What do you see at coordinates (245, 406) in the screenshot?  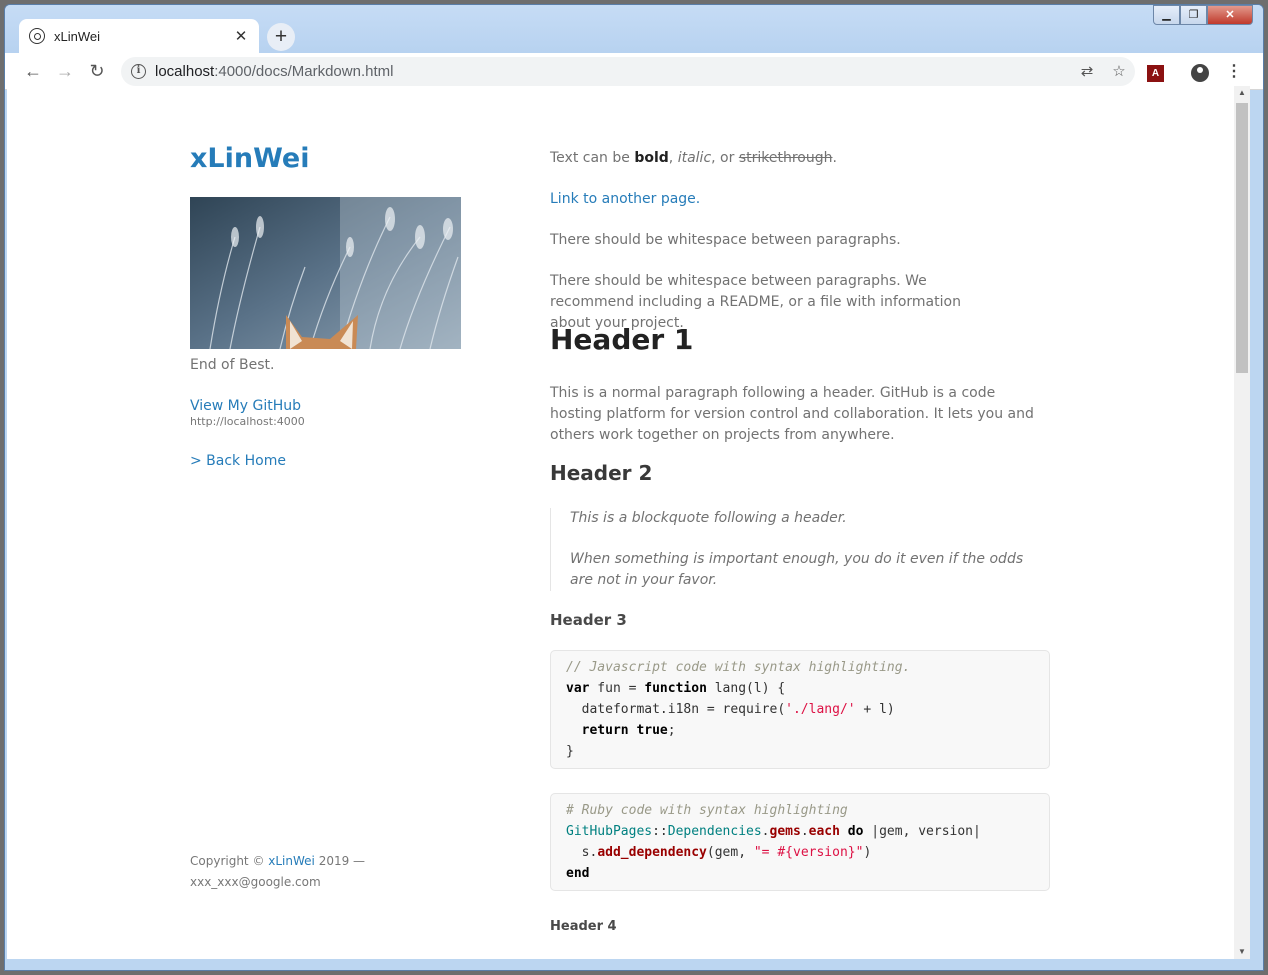 I see `view-github-link: View My GitHub` at bounding box center [245, 406].